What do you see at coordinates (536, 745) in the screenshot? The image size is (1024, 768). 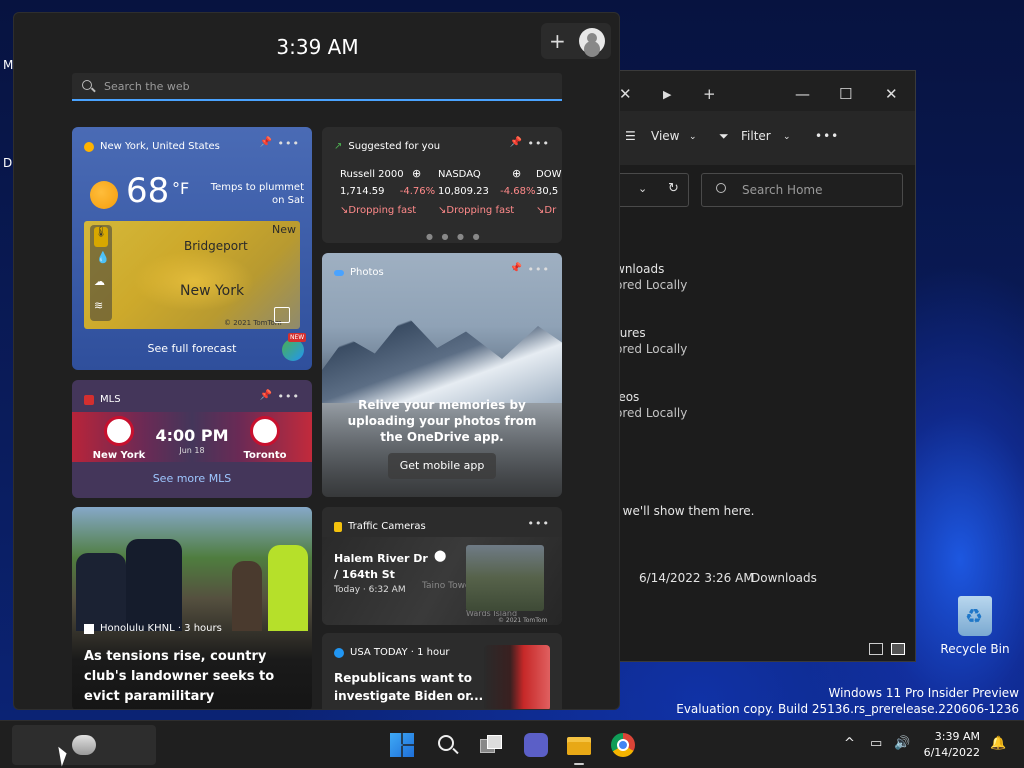 I see `teams-chat-icon` at bounding box center [536, 745].